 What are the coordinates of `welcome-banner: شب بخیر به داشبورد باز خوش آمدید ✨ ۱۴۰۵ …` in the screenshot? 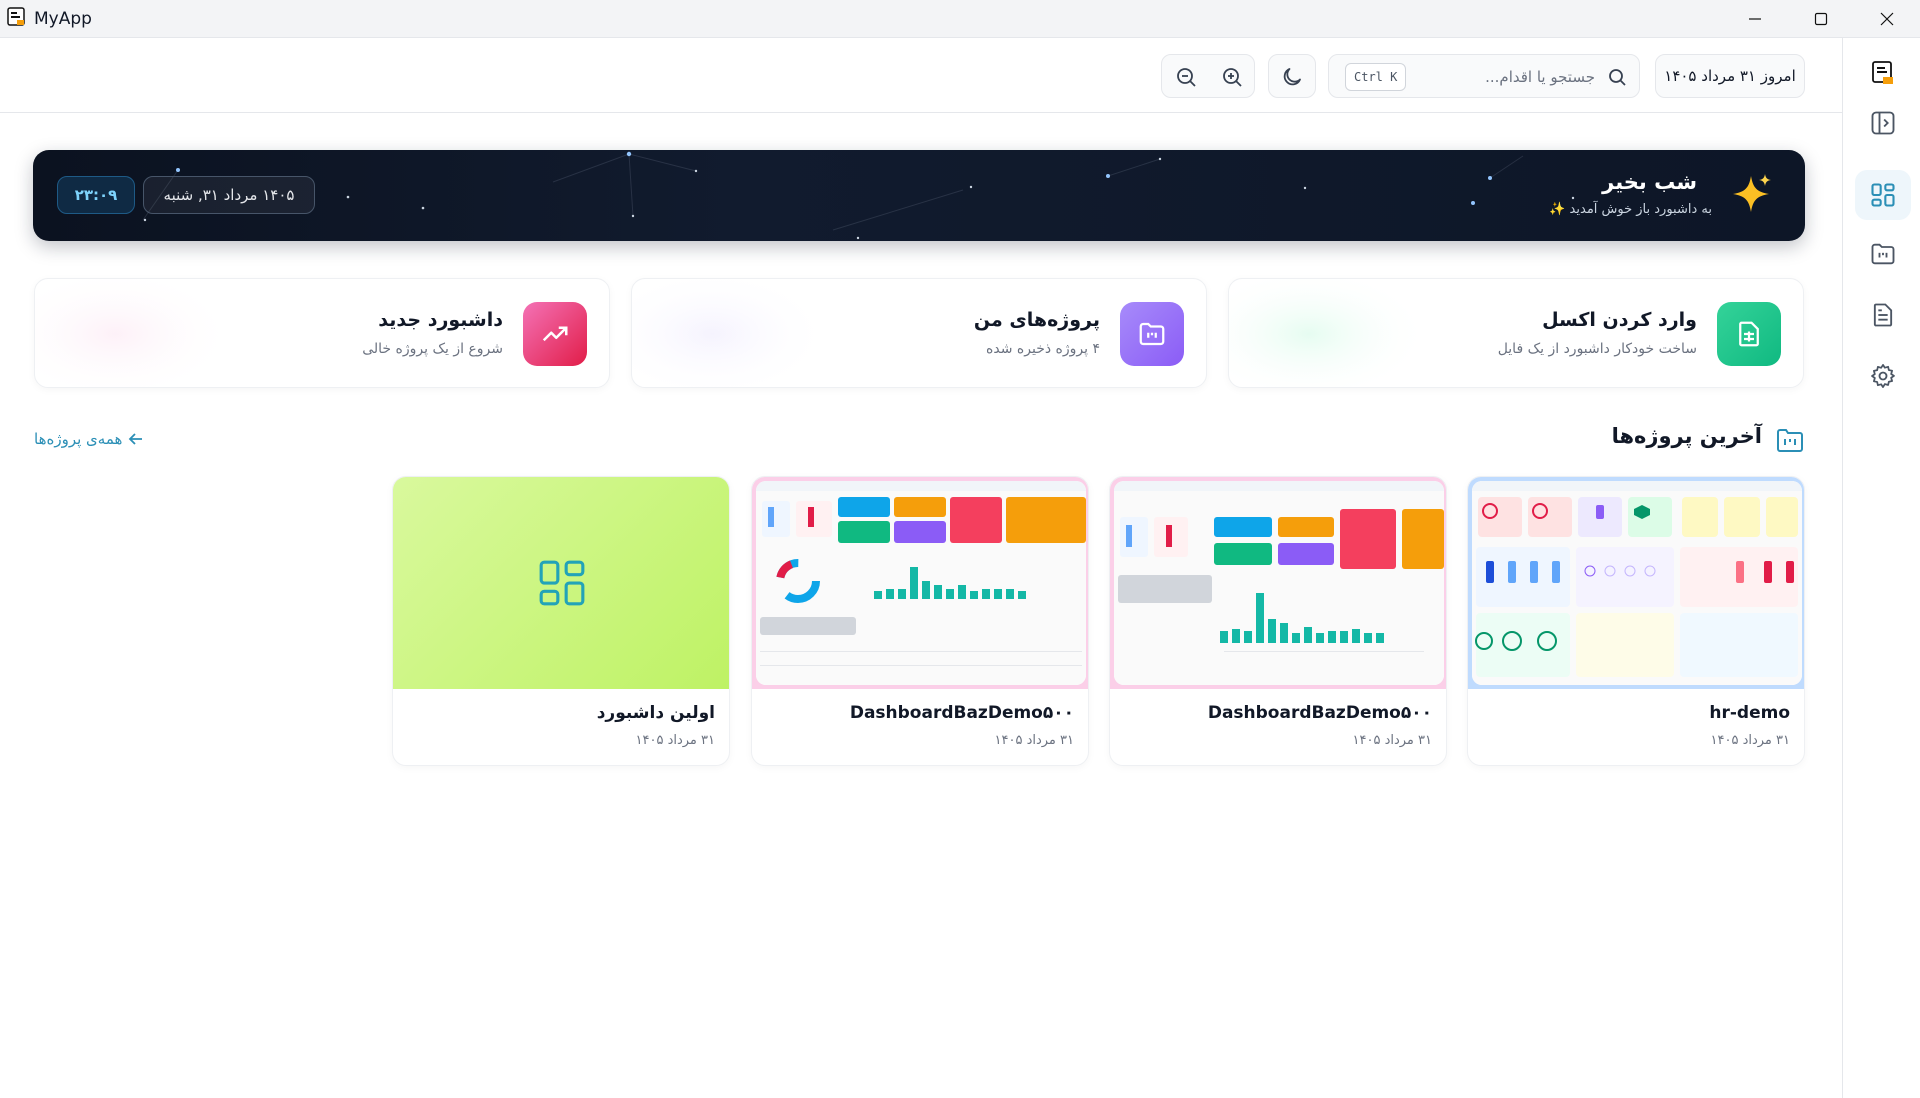 It's located at (919, 195).